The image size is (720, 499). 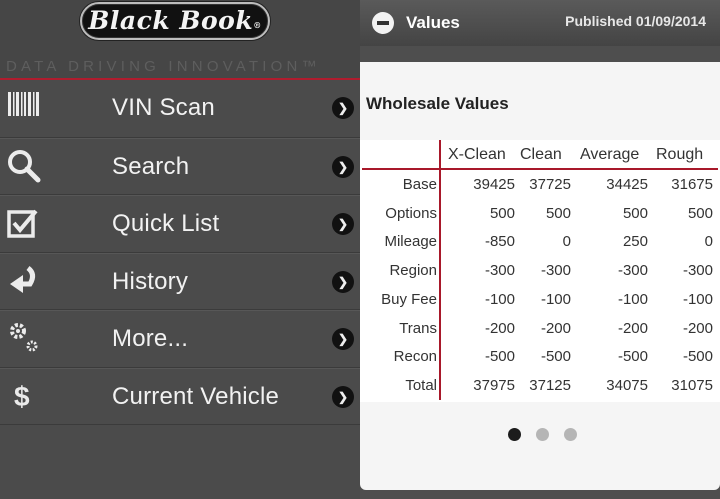 What do you see at coordinates (418, 328) in the screenshot?
I see `row-label: Trans` at bounding box center [418, 328].